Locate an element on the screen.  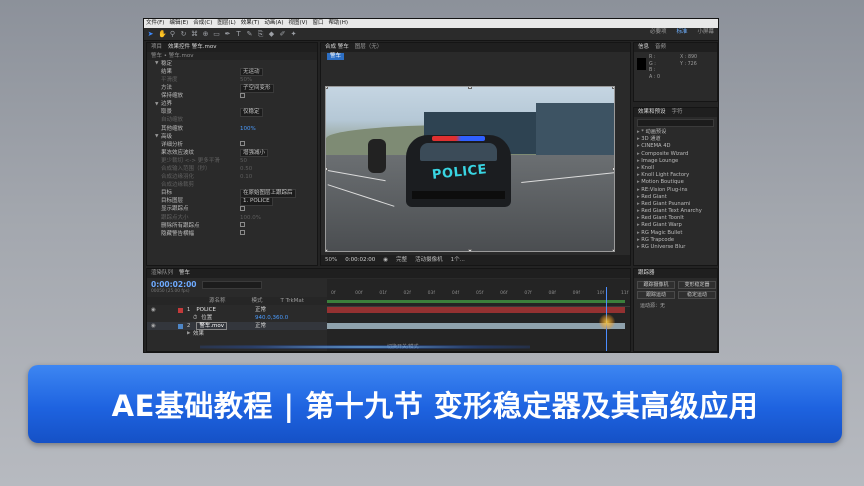
pen-tool-icon: ✒ is located at coordinates (227, 34).